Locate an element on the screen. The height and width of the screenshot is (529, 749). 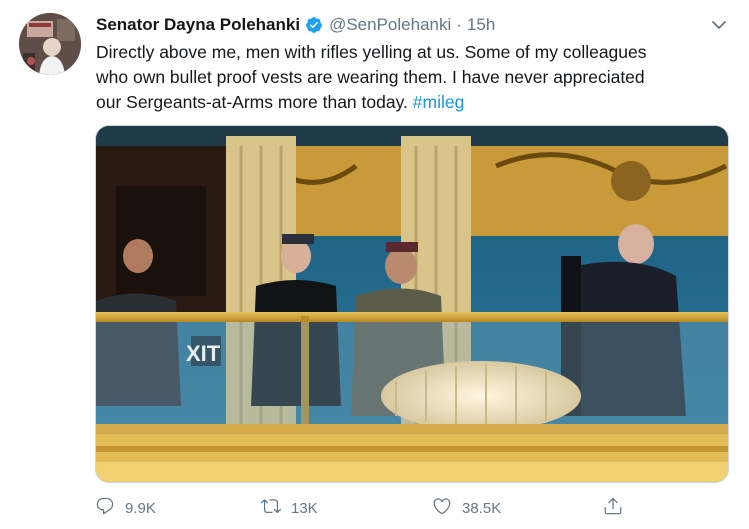
author-handle: @SenPolehanki is located at coordinates (390, 25).